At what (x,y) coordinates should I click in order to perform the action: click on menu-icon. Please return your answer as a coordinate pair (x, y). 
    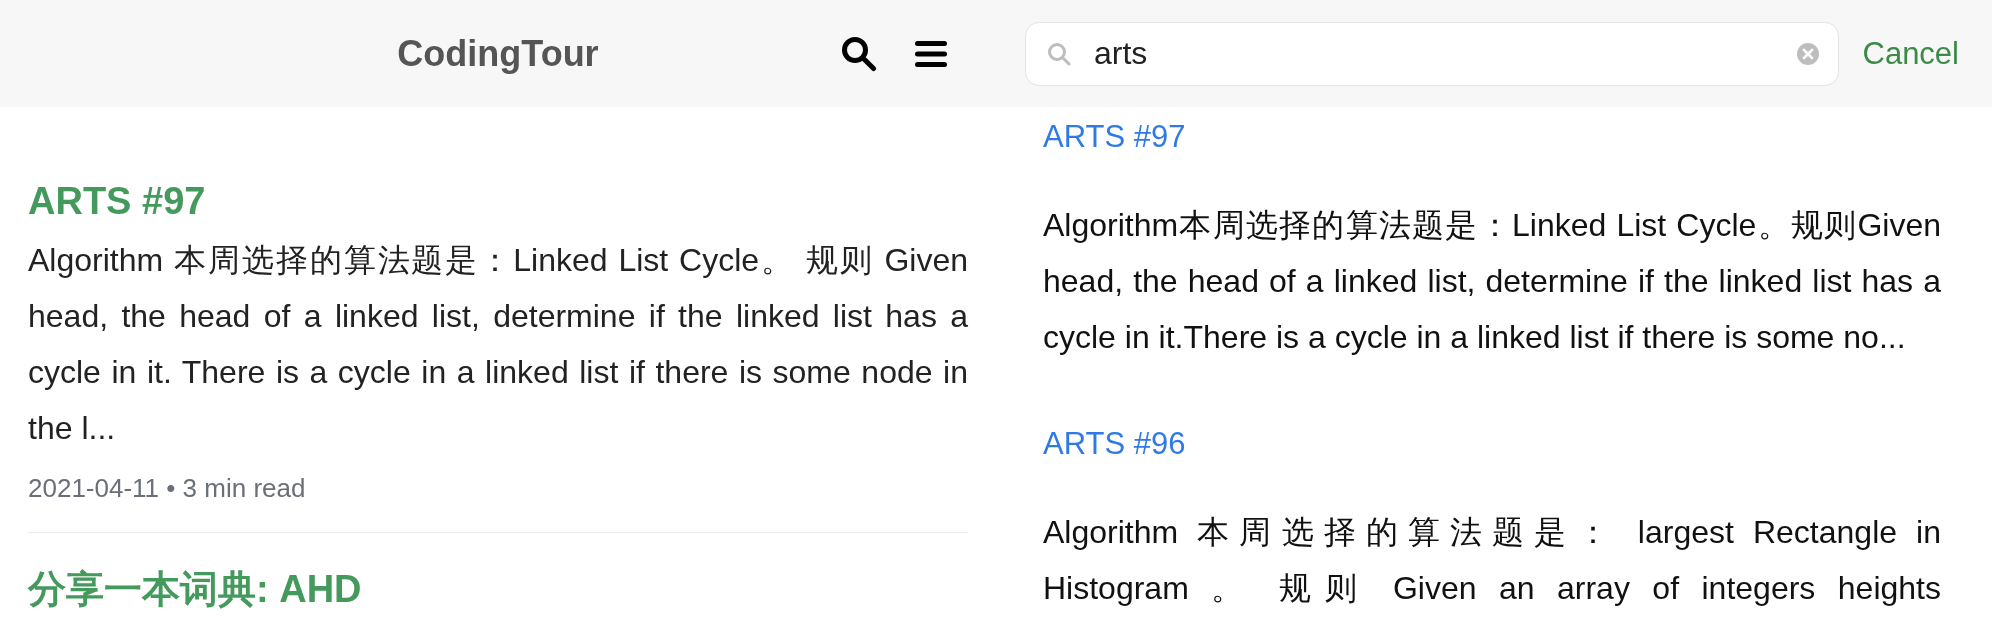
    Looking at the image, I should click on (931, 53).